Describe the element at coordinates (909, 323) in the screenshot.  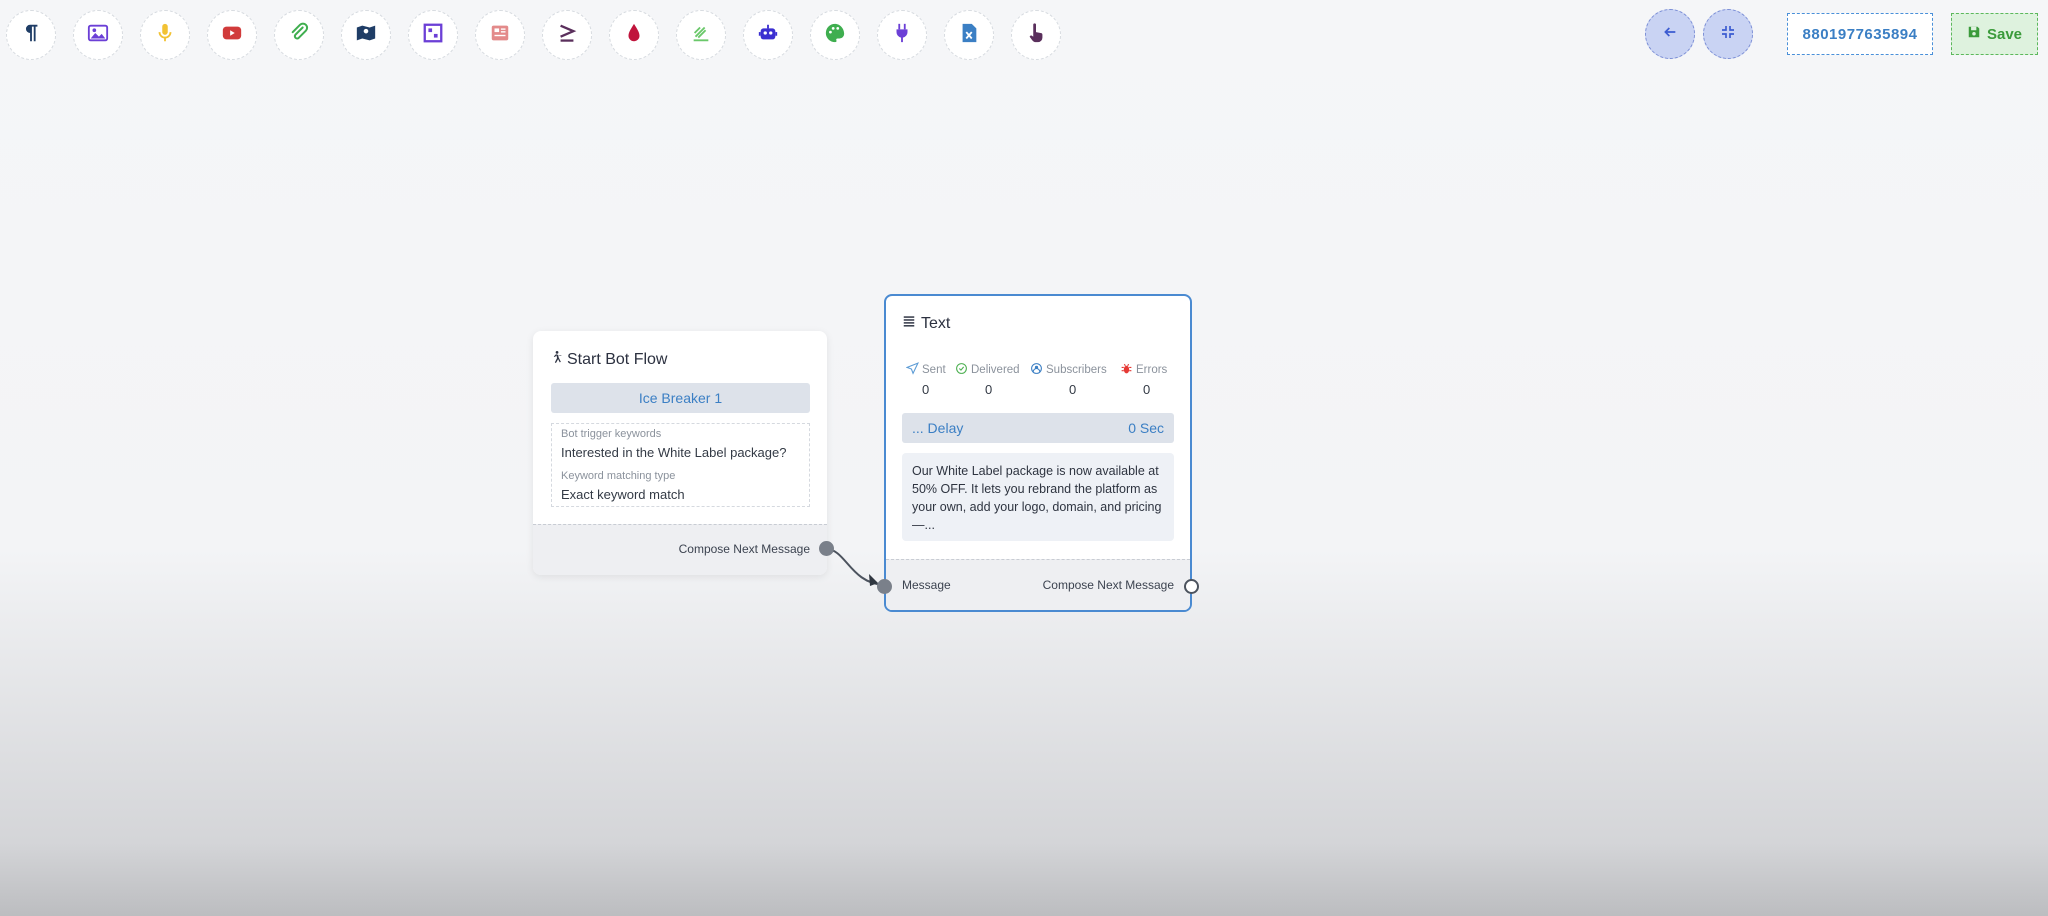
I see `align-justify-icon` at that location.